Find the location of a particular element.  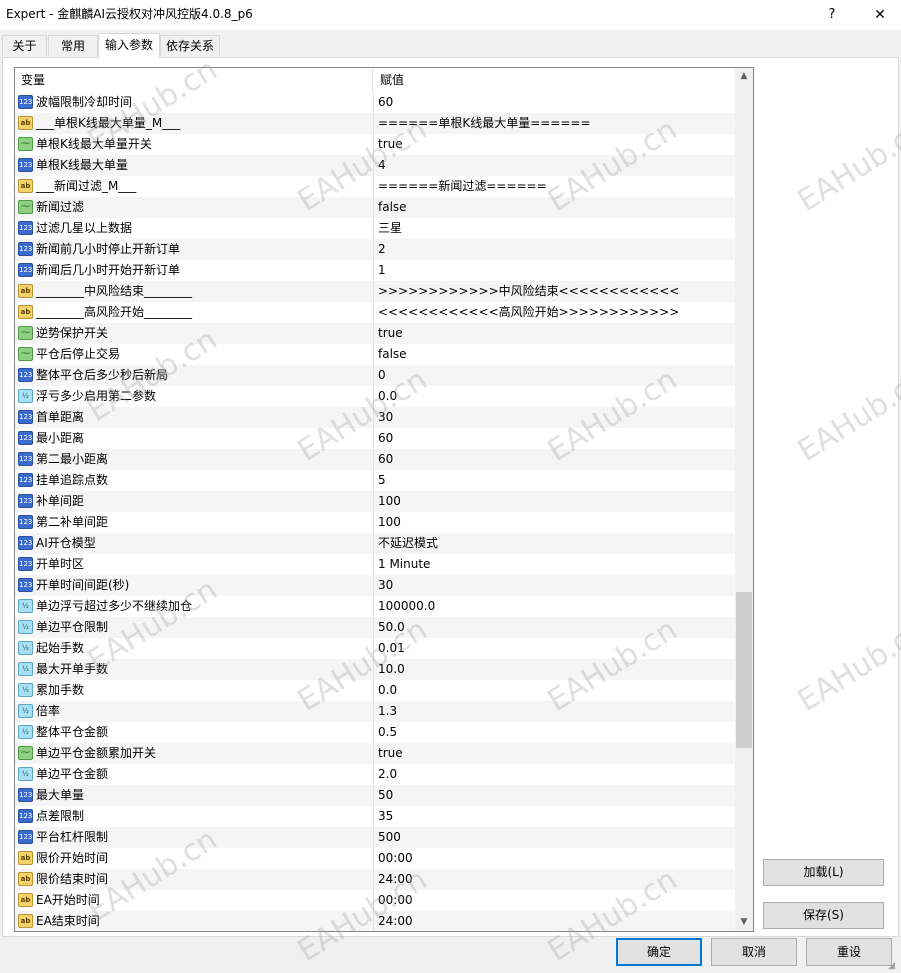

cancel-button: 取消 is located at coordinates (754, 952).